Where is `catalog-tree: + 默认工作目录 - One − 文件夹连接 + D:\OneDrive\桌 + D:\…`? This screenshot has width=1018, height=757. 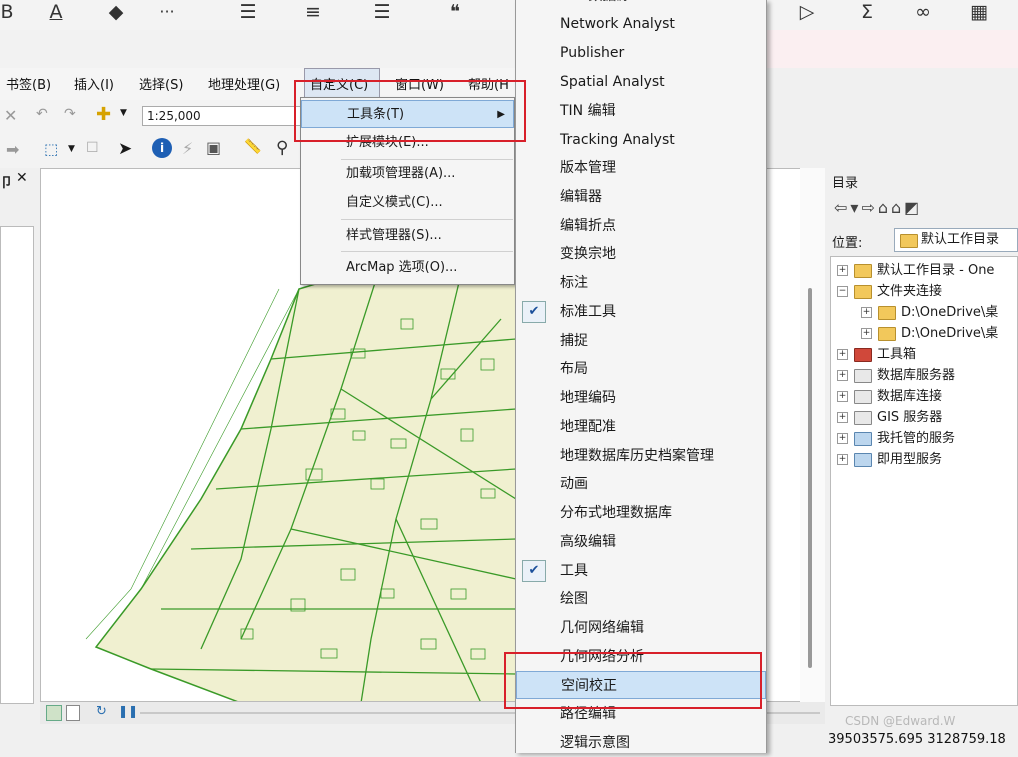
catalog-tree: + 默认工作目录 - One − 文件夹连接 + D:\OneDrive\桌 + D:\… is located at coordinates (924, 481).